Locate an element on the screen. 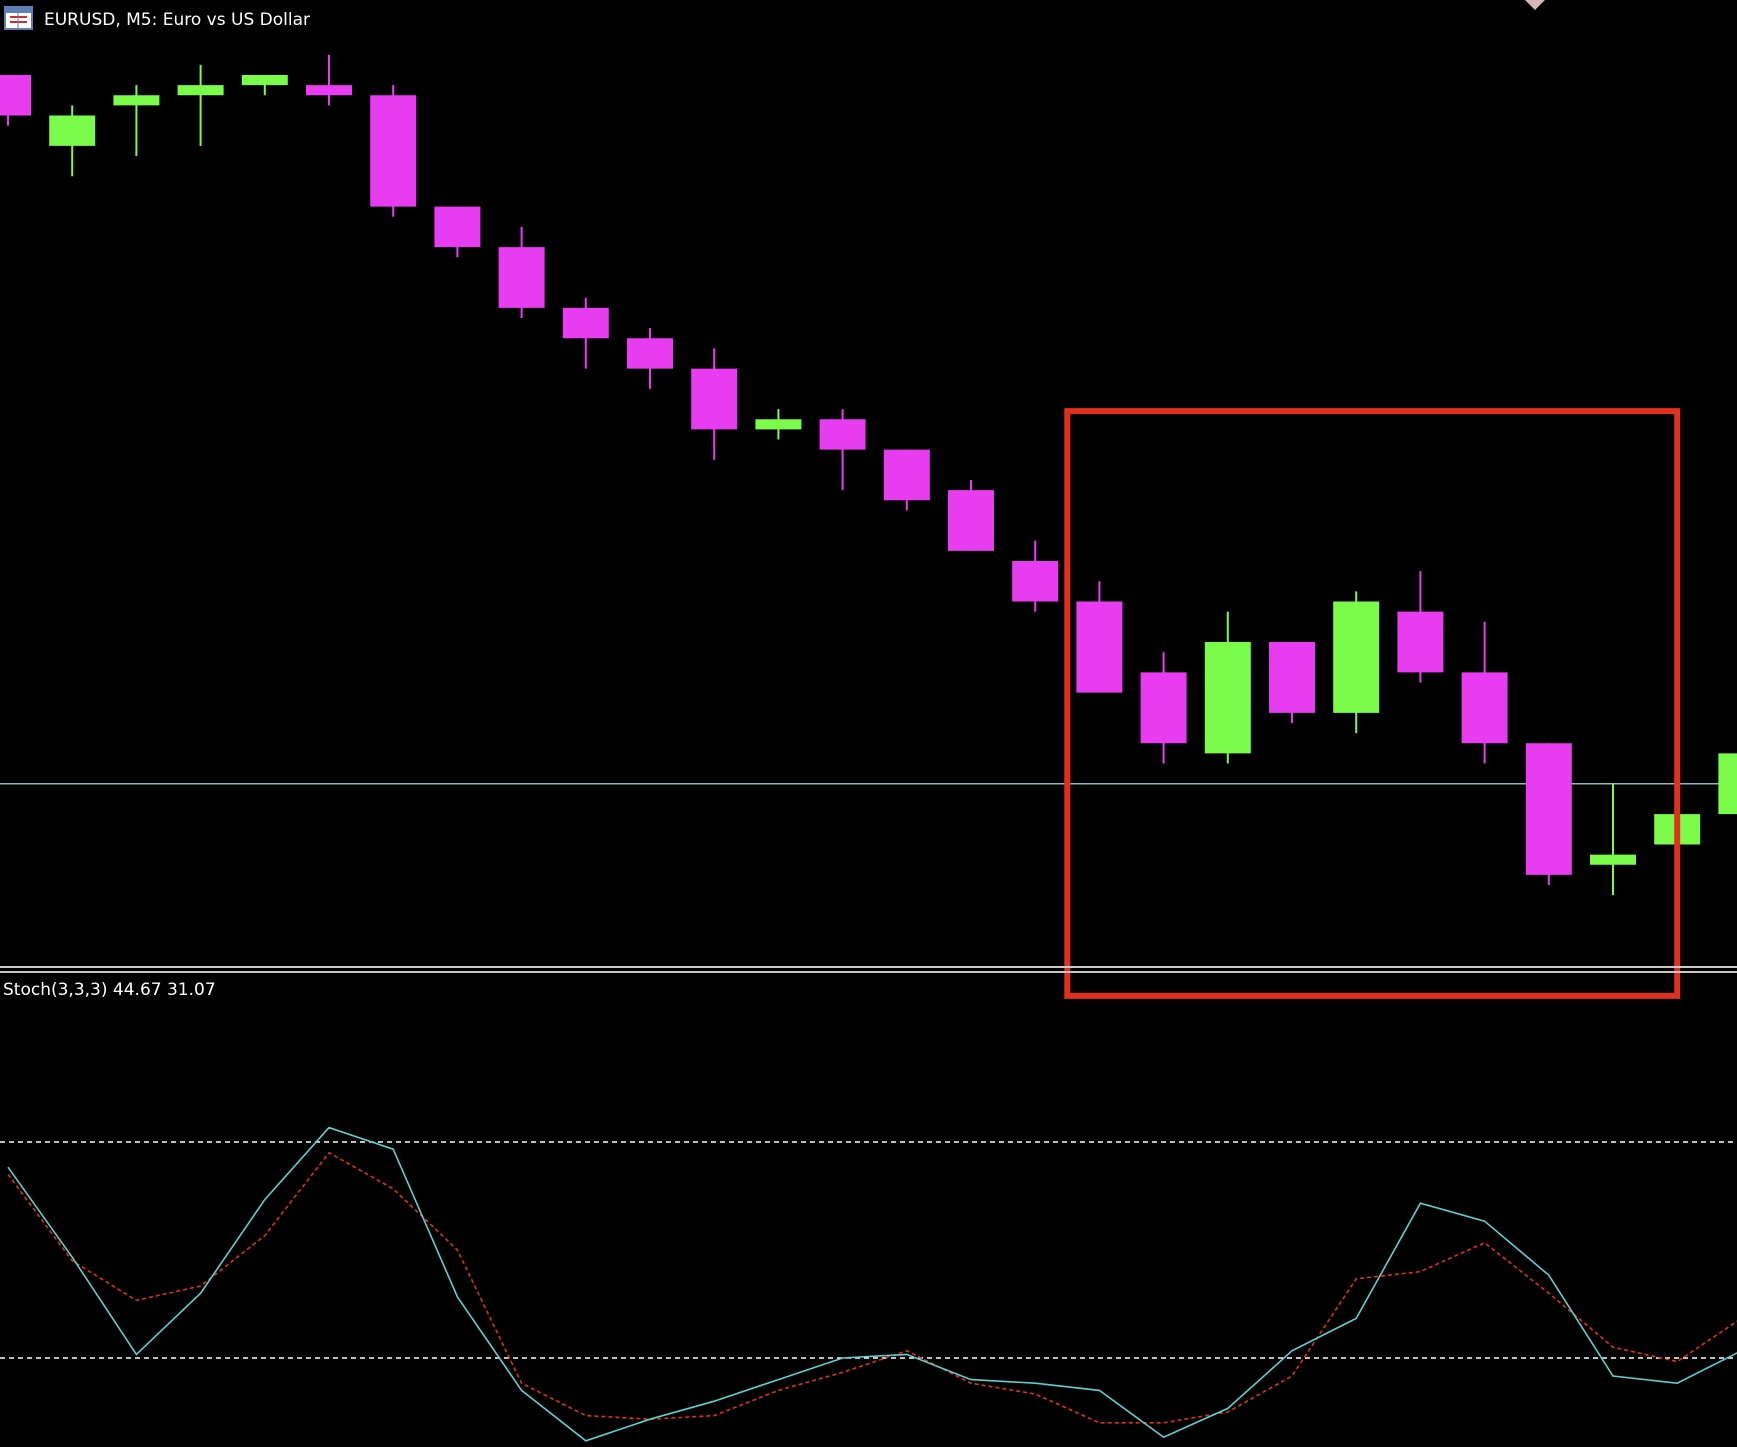 Image resolution: width=1737 pixels, height=1447 pixels. chart-window-icon is located at coordinates (18, 18).